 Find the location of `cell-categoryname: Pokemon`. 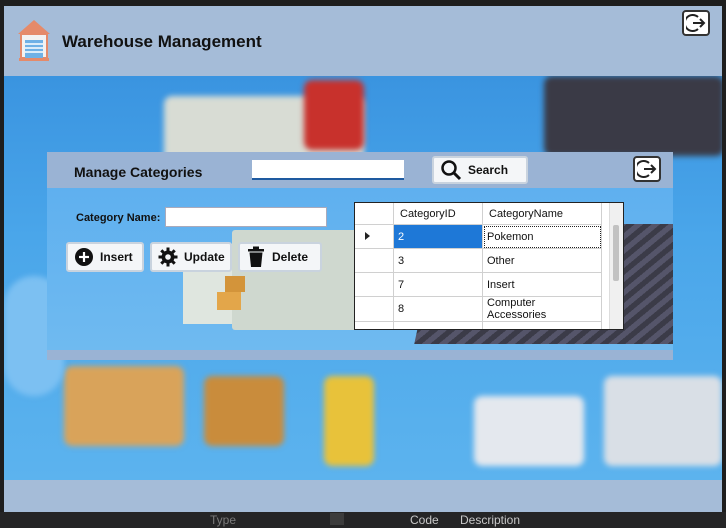

cell-categoryname: Pokemon is located at coordinates (542, 236).